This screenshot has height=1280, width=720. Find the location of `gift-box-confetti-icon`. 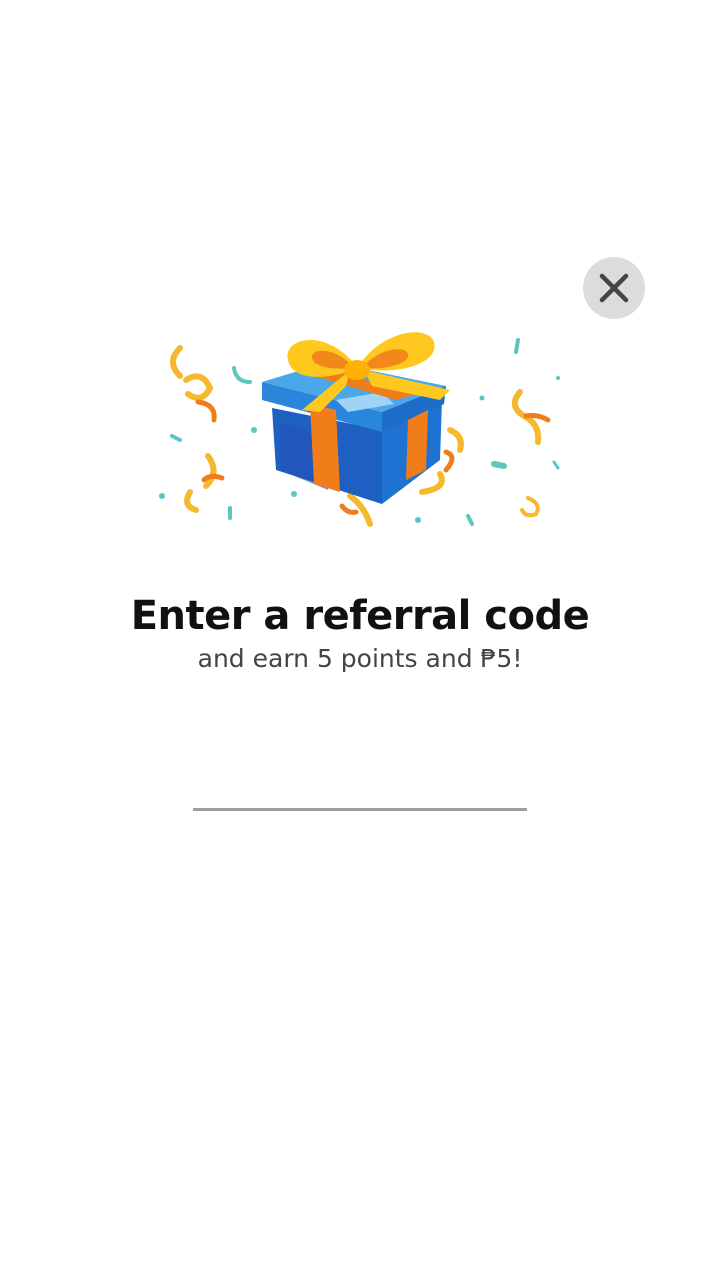

gift-box-confetti-icon is located at coordinates (359, 429).